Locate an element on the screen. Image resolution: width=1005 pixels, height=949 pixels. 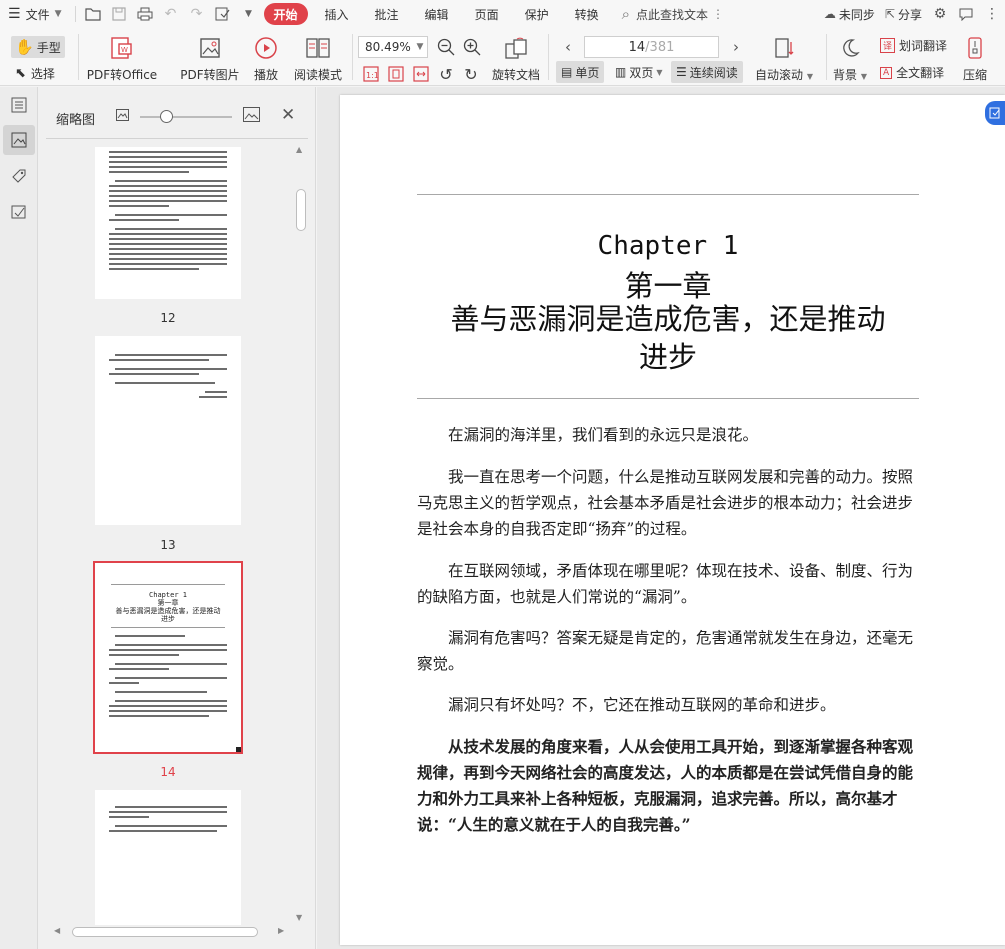
pdf-to-image-icon is located at coordinates (210, 48).